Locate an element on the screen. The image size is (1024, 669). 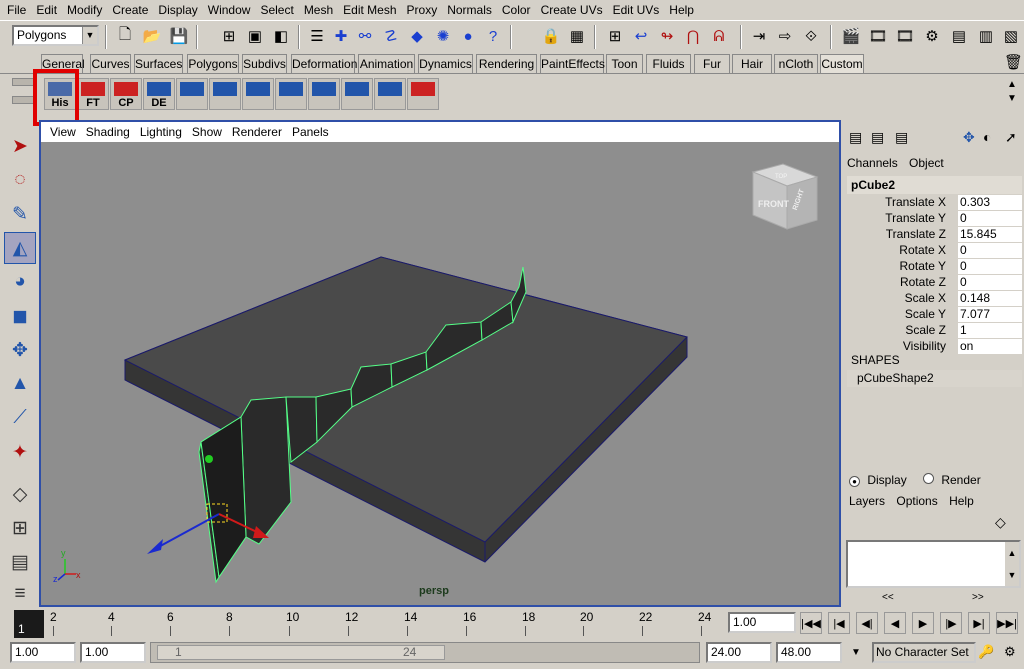
render-radio: Render is located at coordinates (952, 480).